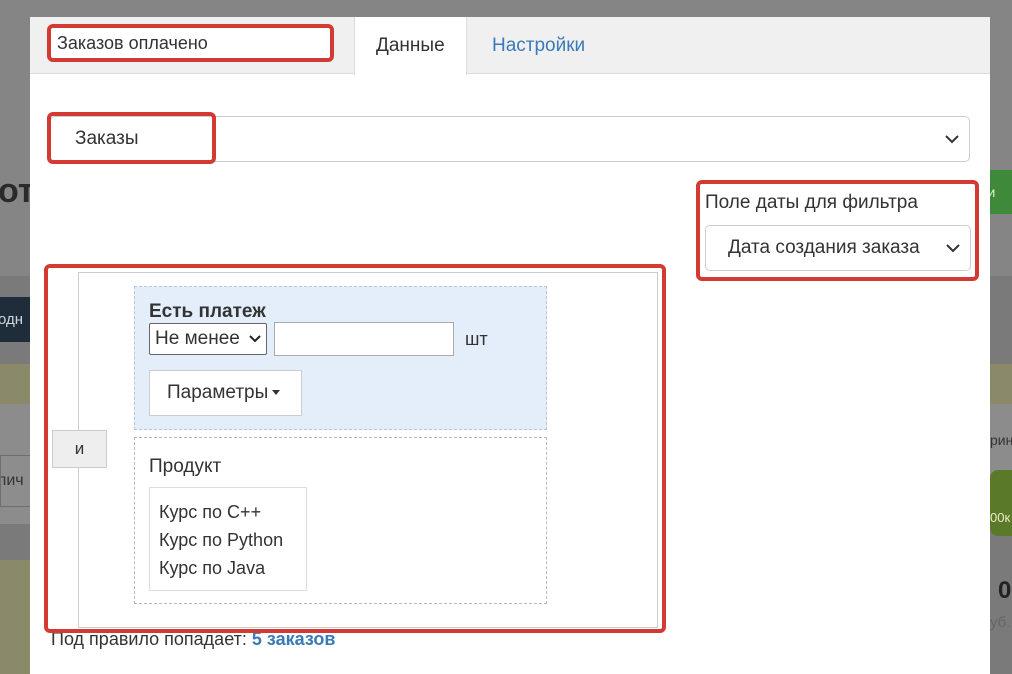 This screenshot has height=674, width=1012. Describe the element at coordinates (131, 138) in the screenshot. I see `highlight-source` at that location.